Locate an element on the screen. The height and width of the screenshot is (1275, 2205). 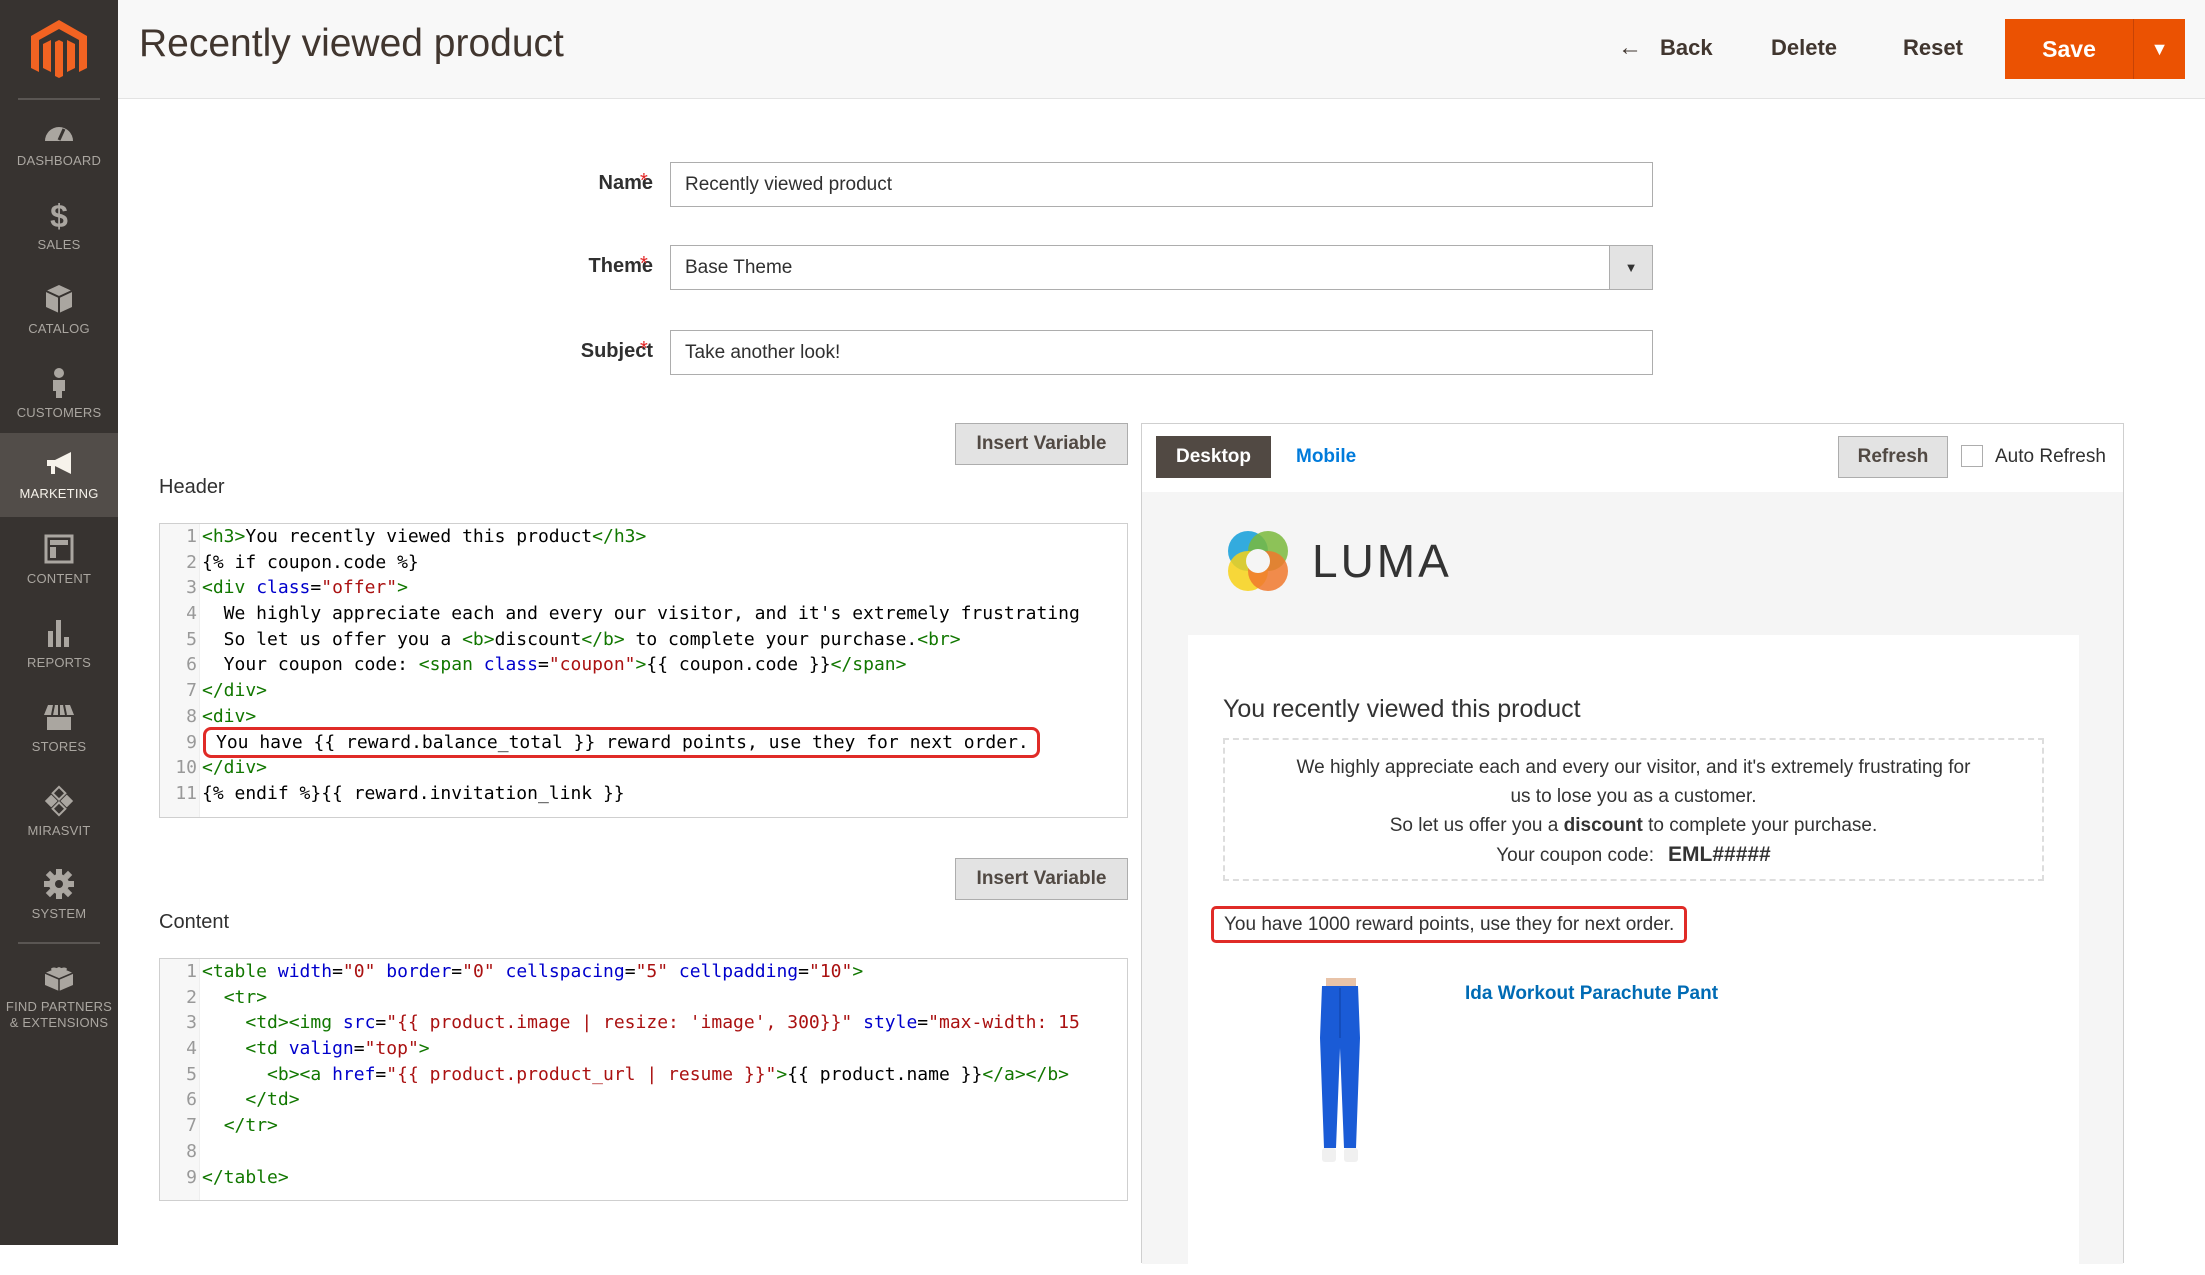
code-line: 2 {% if coupon.code %} is located at coordinates (302, 562).